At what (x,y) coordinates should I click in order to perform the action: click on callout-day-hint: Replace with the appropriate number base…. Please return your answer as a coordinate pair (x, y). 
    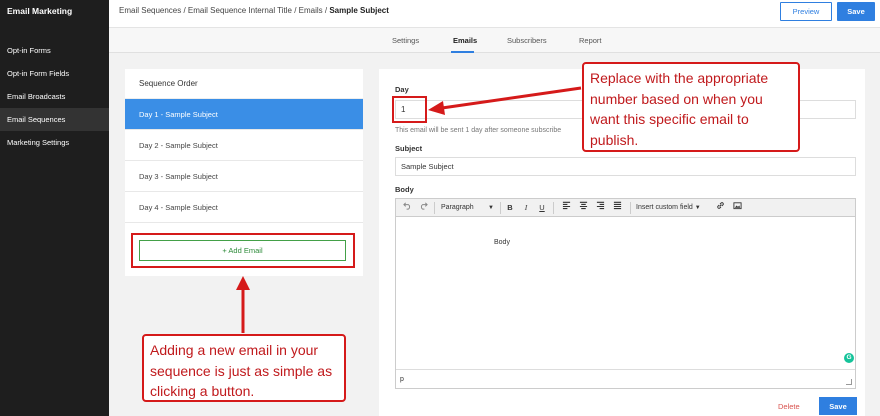
    Looking at the image, I should click on (691, 107).